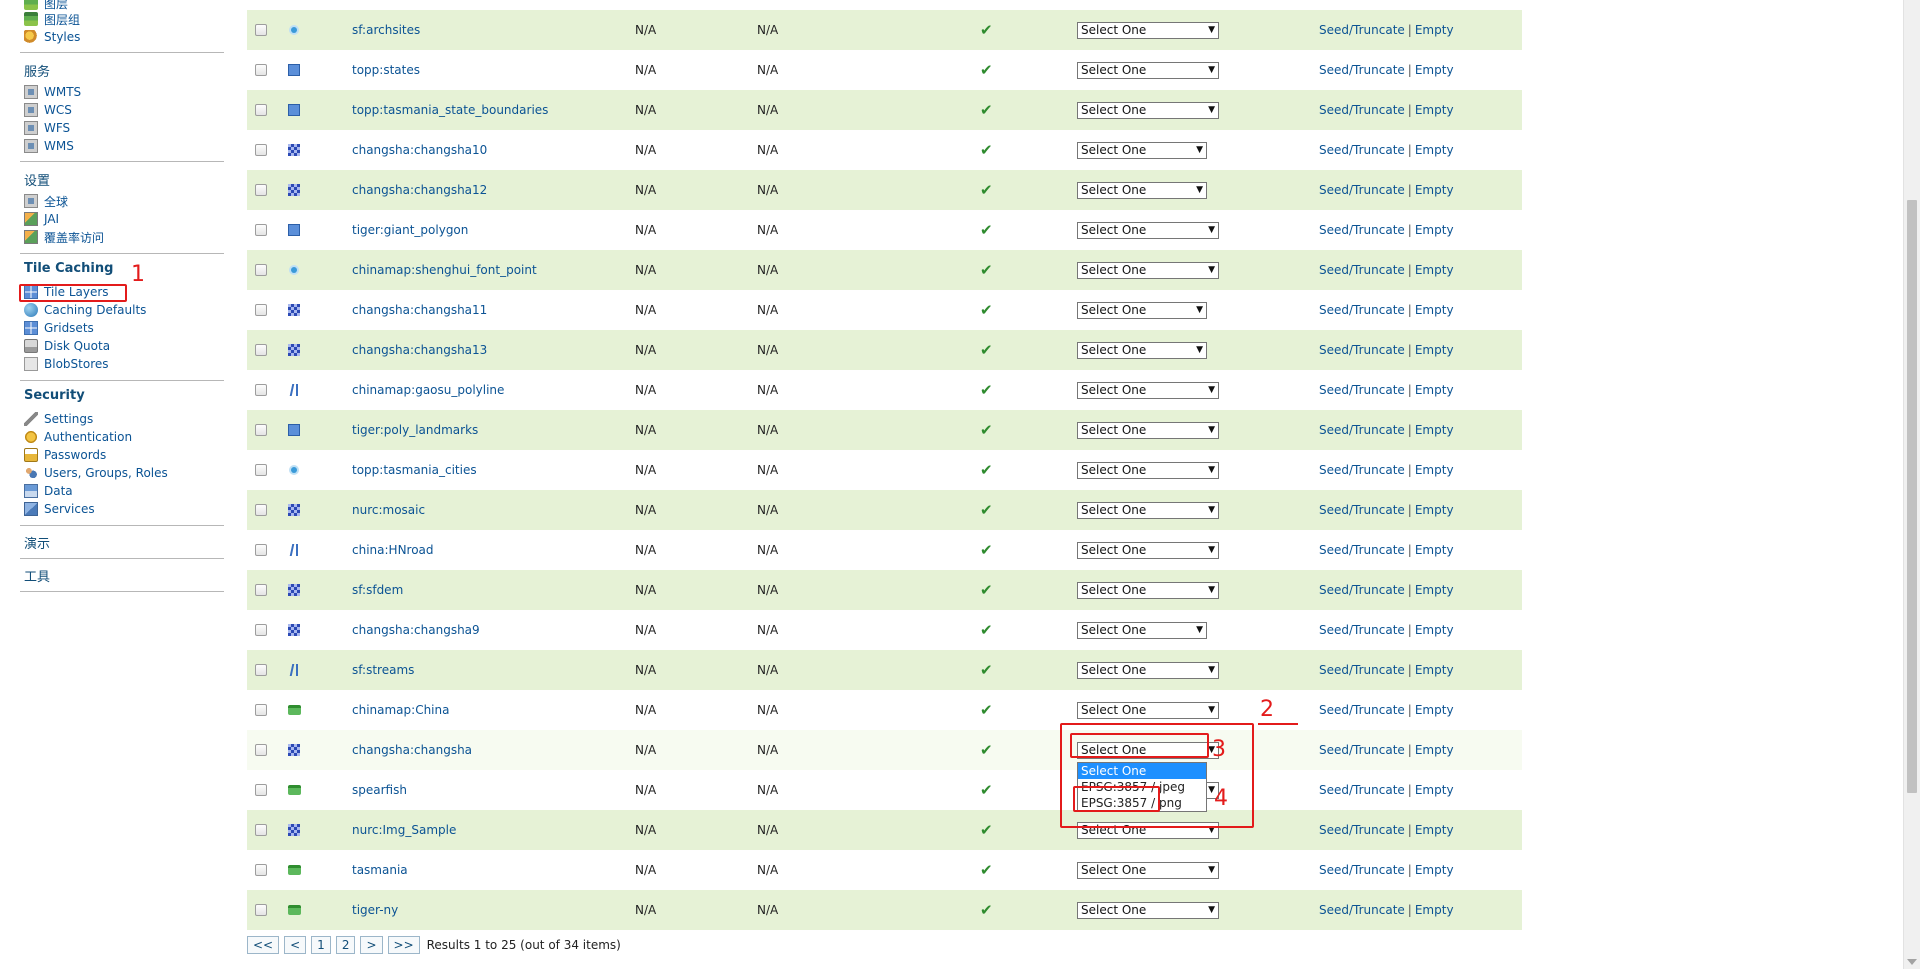  Describe the element at coordinates (57, 509) in the screenshot. I see `sidebar-item-services-security: Services` at that location.